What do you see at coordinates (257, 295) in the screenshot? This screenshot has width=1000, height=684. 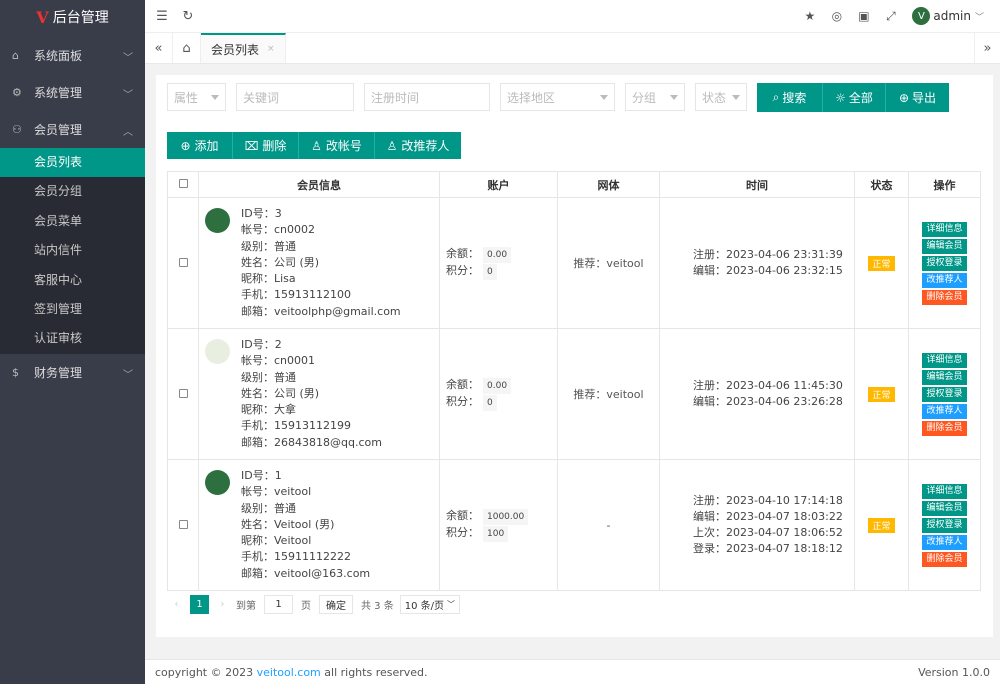 I see `member-phone-label: 手机：` at bounding box center [257, 295].